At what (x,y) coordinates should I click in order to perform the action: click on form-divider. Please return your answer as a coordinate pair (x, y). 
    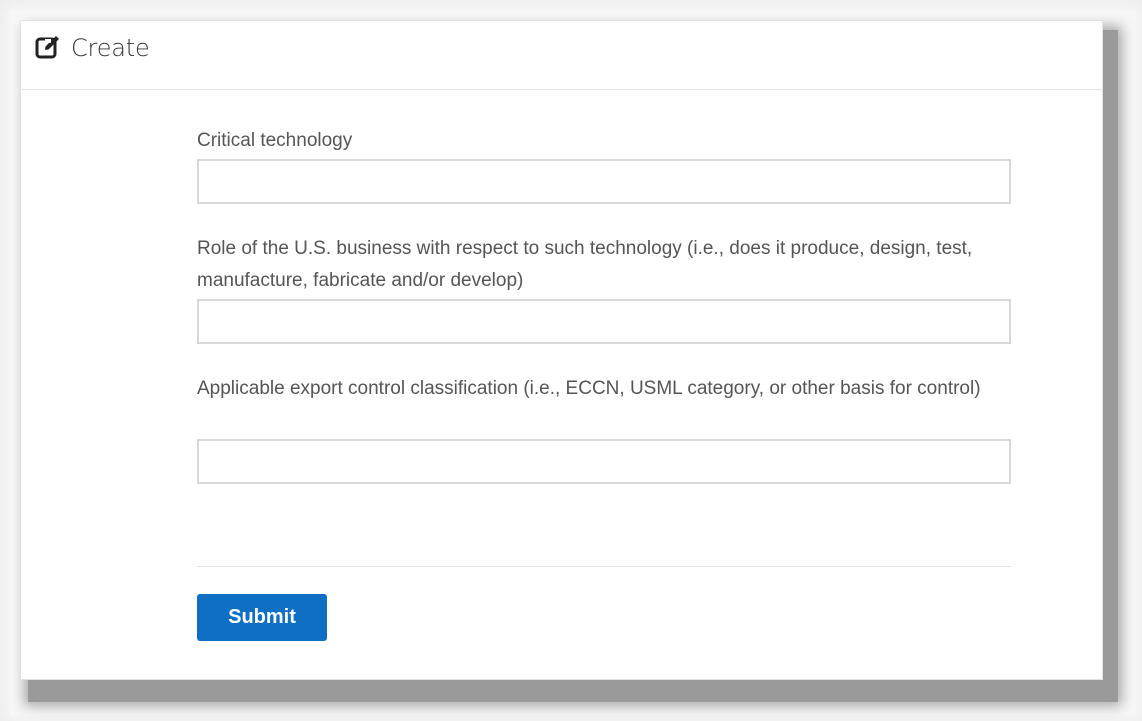
    Looking at the image, I should click on (604, 566).